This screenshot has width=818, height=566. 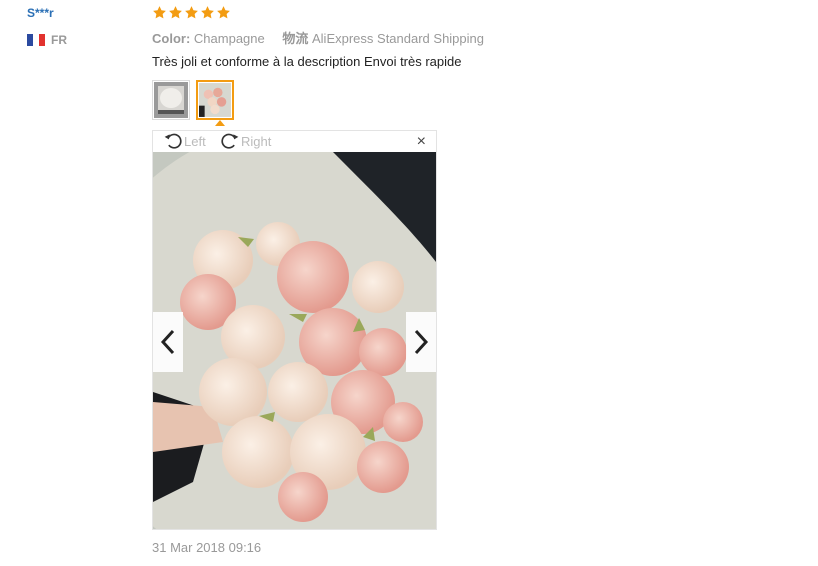 I want to click on review-thumbnail, so click(x=171, y=100).